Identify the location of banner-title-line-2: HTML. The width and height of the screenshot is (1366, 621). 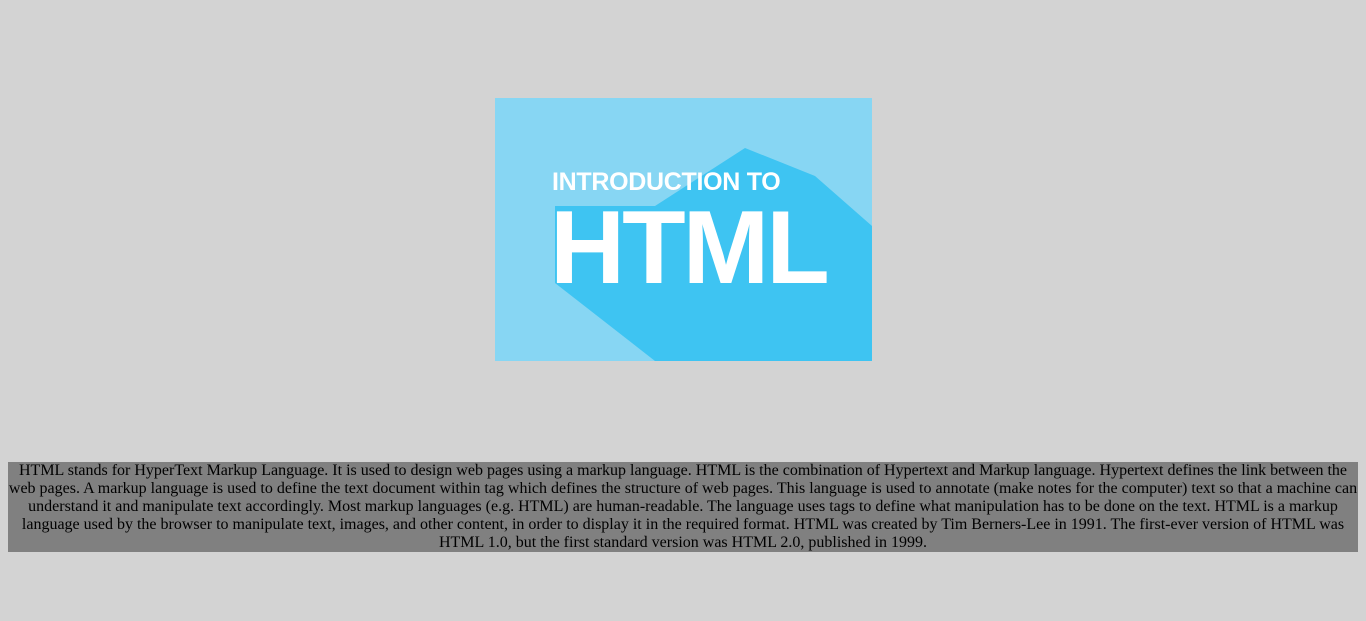
(690, 248).